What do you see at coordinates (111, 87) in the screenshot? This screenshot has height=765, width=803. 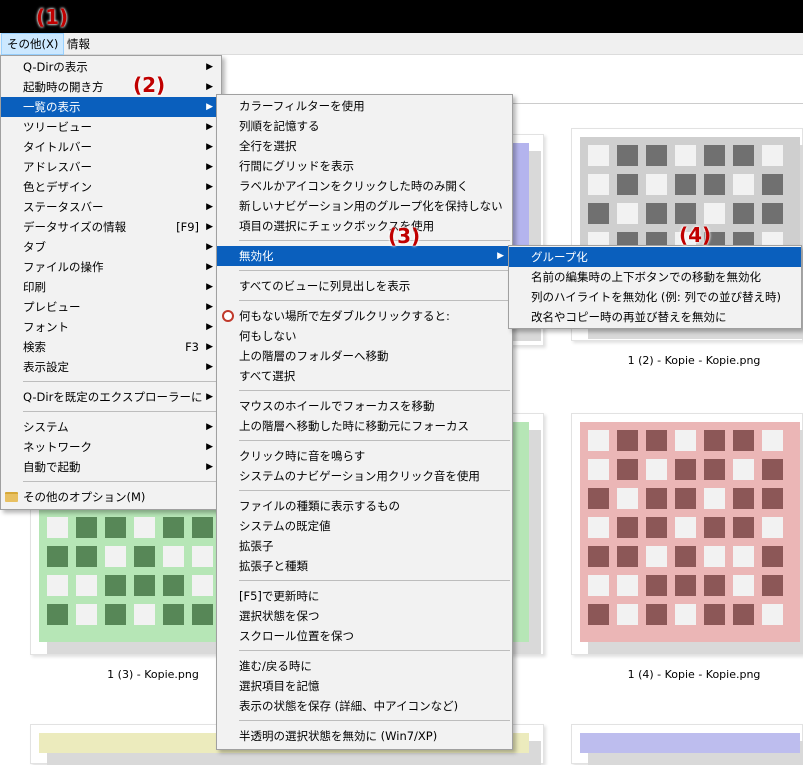 I see `menu-item: 起動時の開き方 ▶` at bounding box center [111, 87].